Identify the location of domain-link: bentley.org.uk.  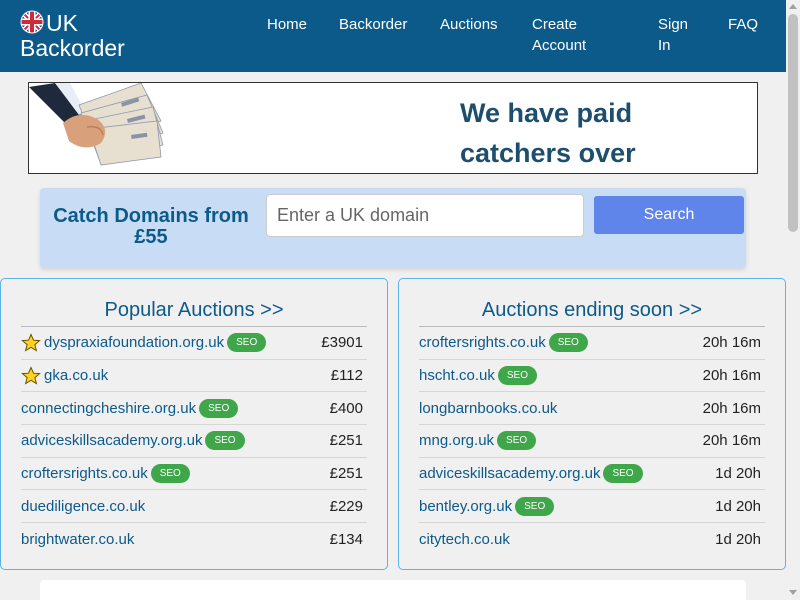
(465, 506).